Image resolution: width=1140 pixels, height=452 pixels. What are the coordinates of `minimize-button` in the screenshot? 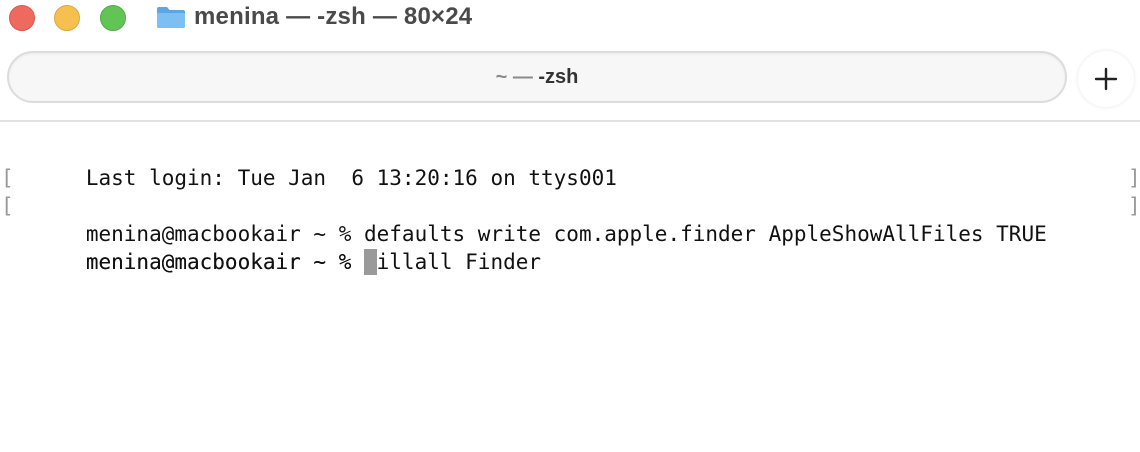 It's located at (67, 18).